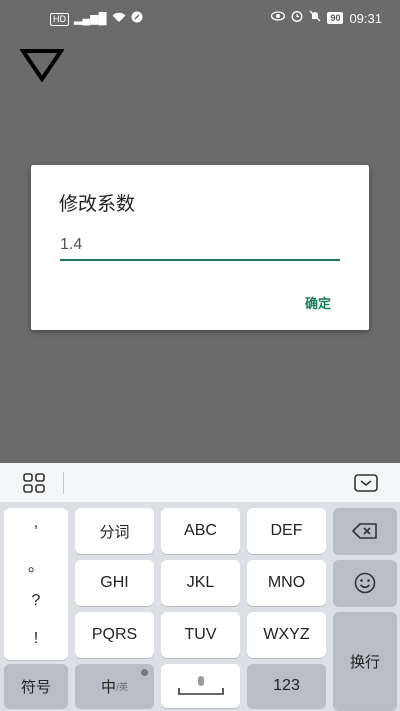 This screenshot has width=400, height=711. What do you see at coordinates (315, 18) in the screenshot?
I see `mute-icon` at bounding box center [315, 18].